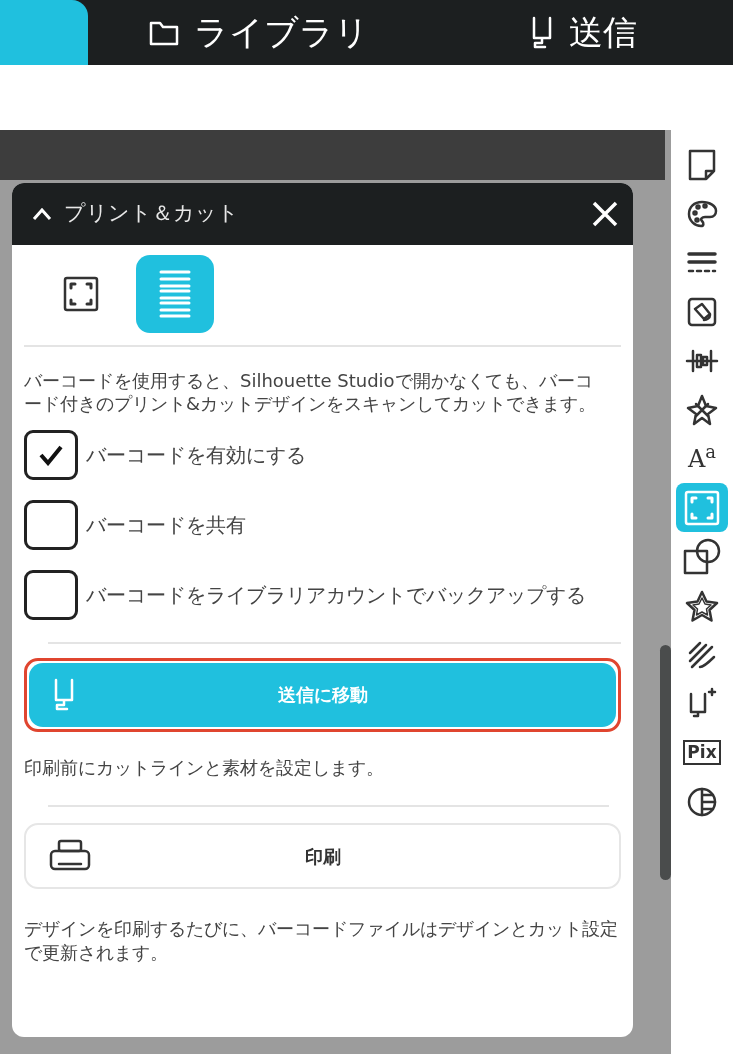  What do you see at coordinates (42, 214) in the screenshot?
I see `collapse-icon` at bounding box center [42, 214].